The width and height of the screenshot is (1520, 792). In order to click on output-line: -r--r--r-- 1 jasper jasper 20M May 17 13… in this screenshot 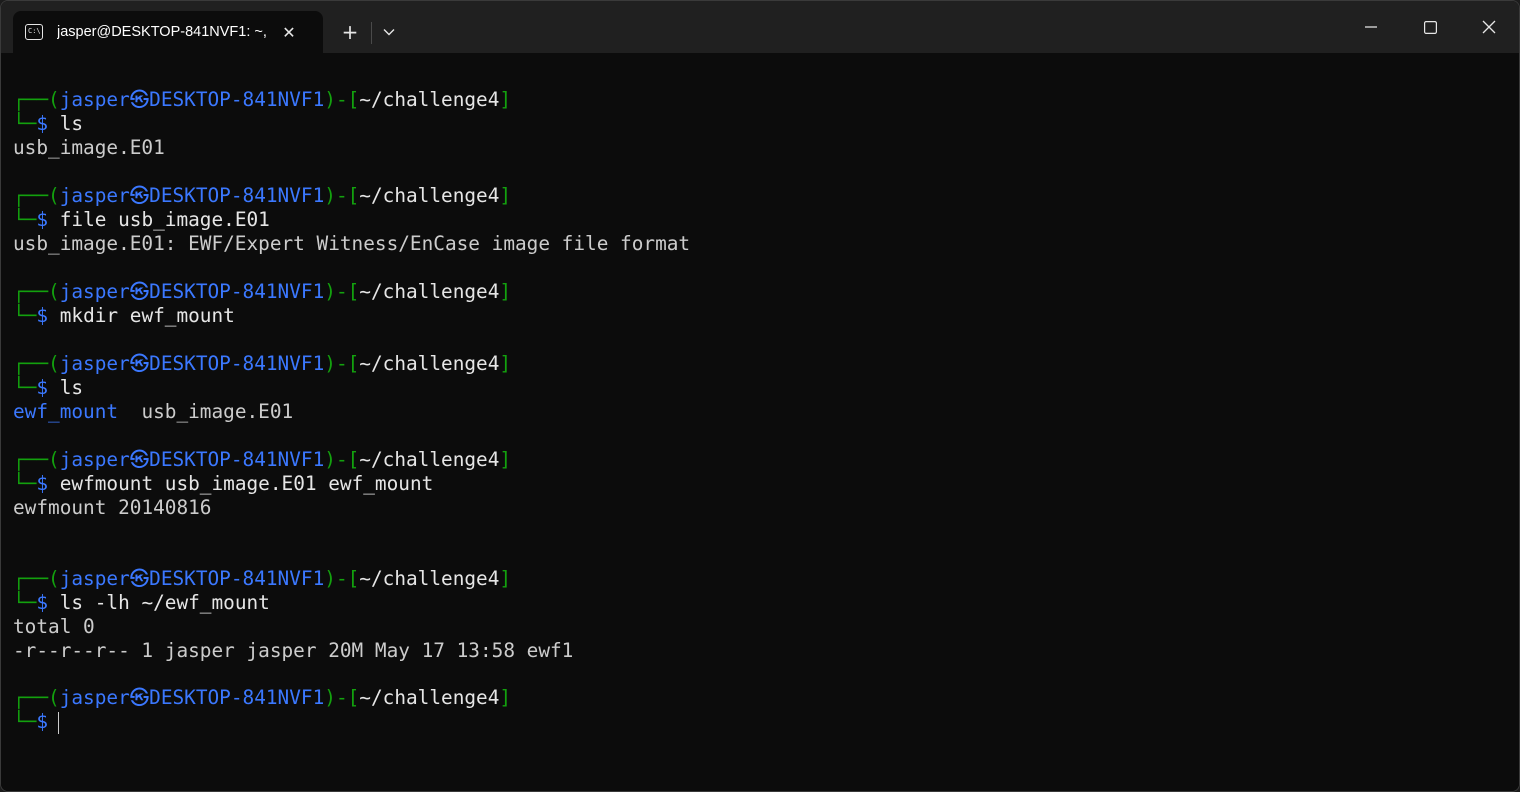, I will do `click(293, 650)`.